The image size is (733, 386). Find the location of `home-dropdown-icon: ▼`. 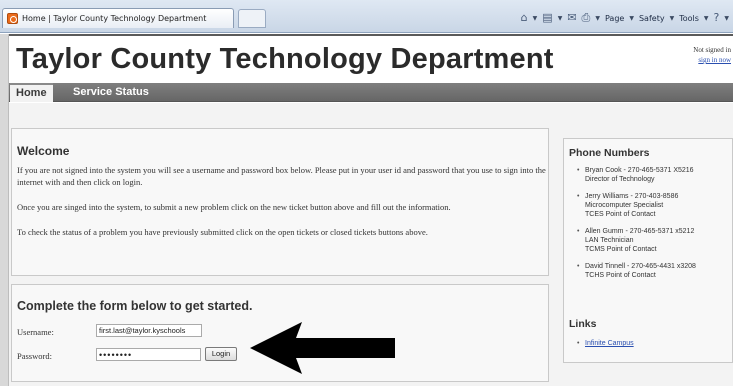

home-dropdown-icon: ▼ is located at coordinates (535, 18).